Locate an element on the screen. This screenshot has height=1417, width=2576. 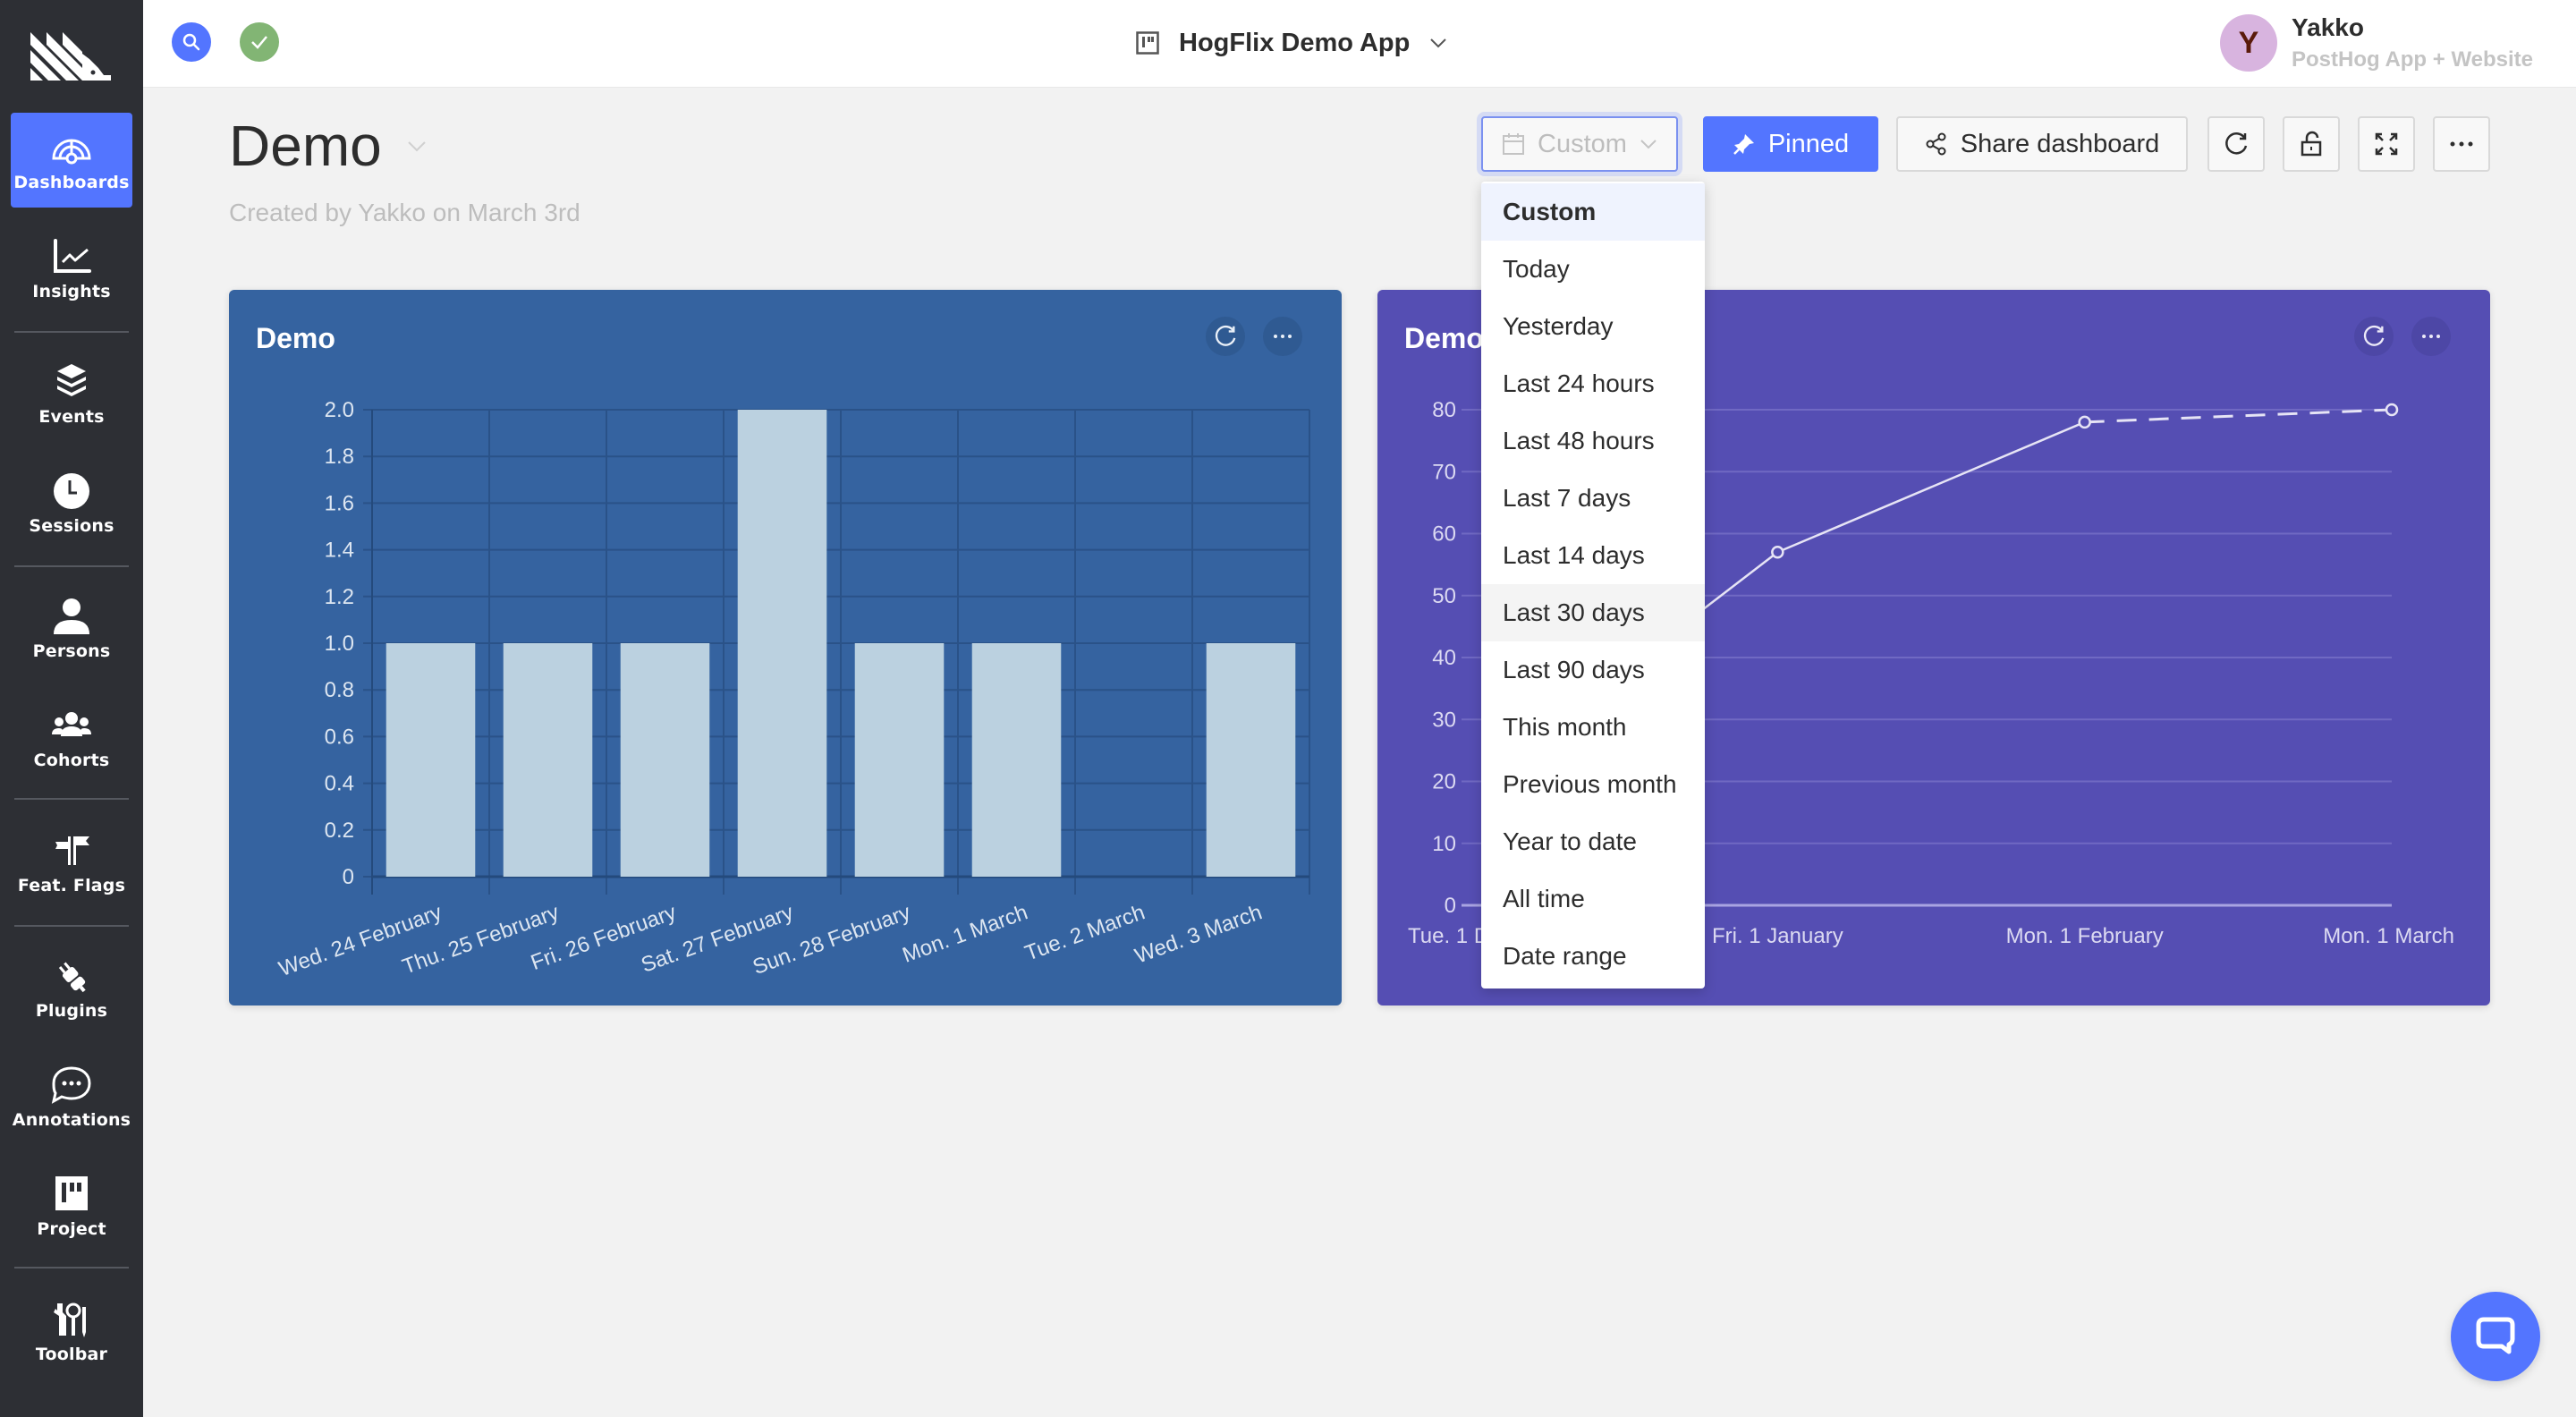
y-tick-label: 1.6 is located at coordinates (339, 503).